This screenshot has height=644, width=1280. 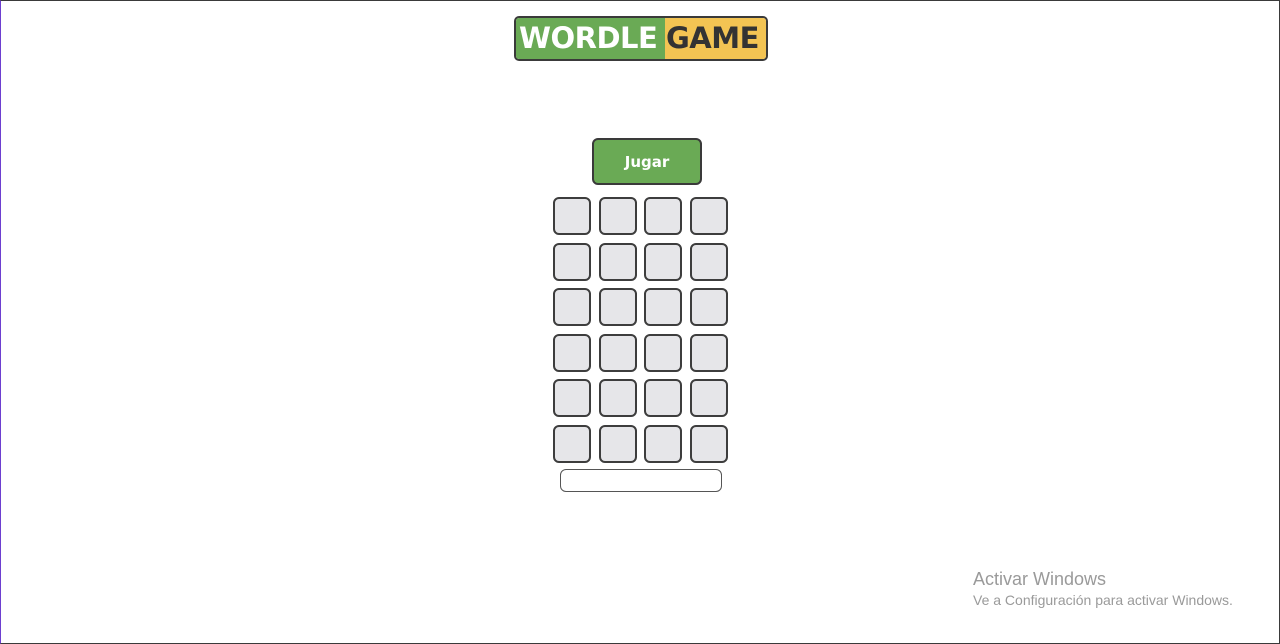 What do you see at coordinates (640, 330) in the screenshot?
I see `game-board` at bounding box center [640, 330].